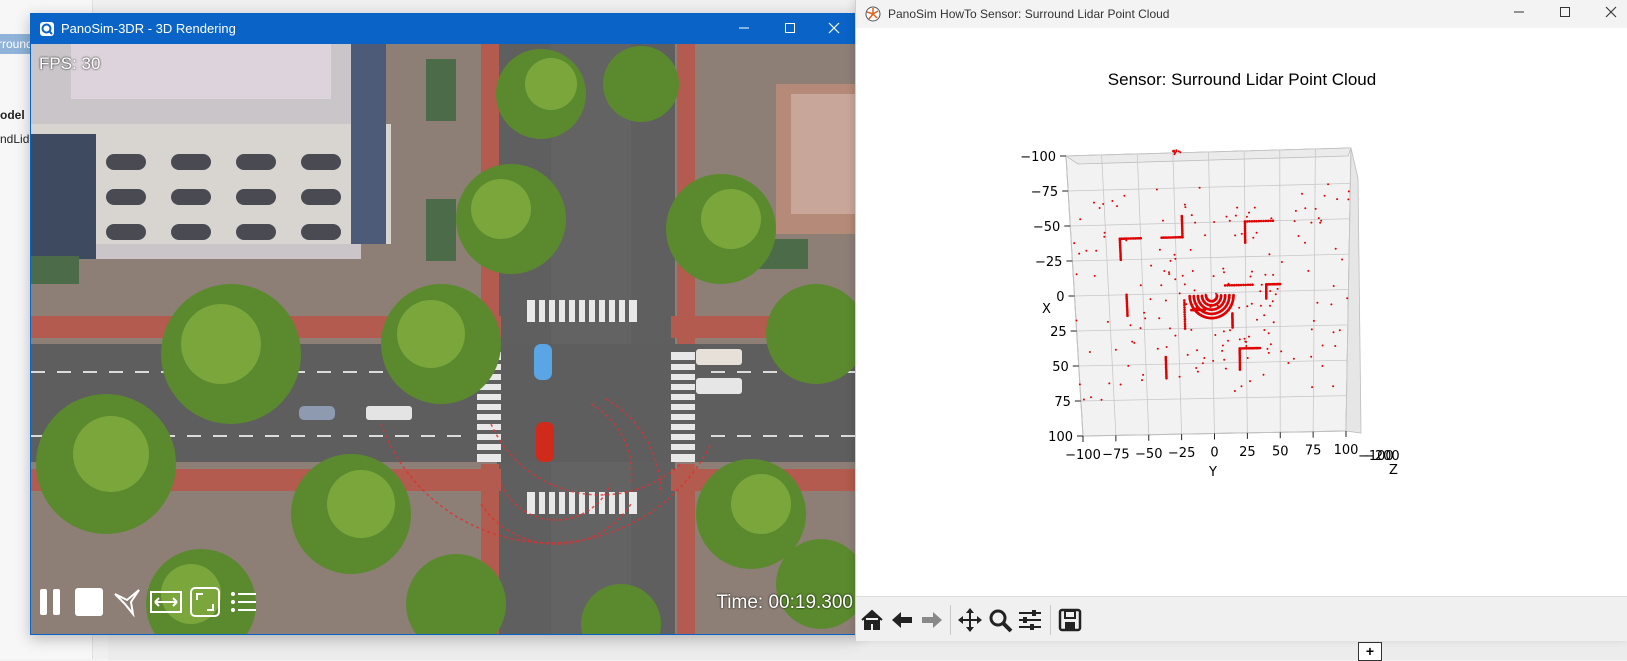  Describe the element at coordinates (70, 63) in the screenshot. I see `fps-counter: FPS: 30` at that location.